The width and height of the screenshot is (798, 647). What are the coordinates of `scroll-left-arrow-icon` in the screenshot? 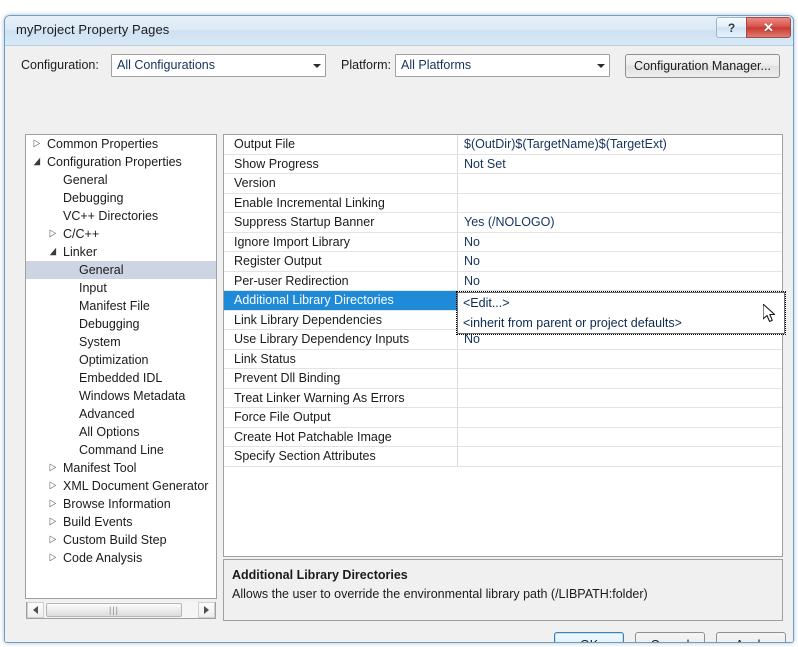 It's located at (35, 610).